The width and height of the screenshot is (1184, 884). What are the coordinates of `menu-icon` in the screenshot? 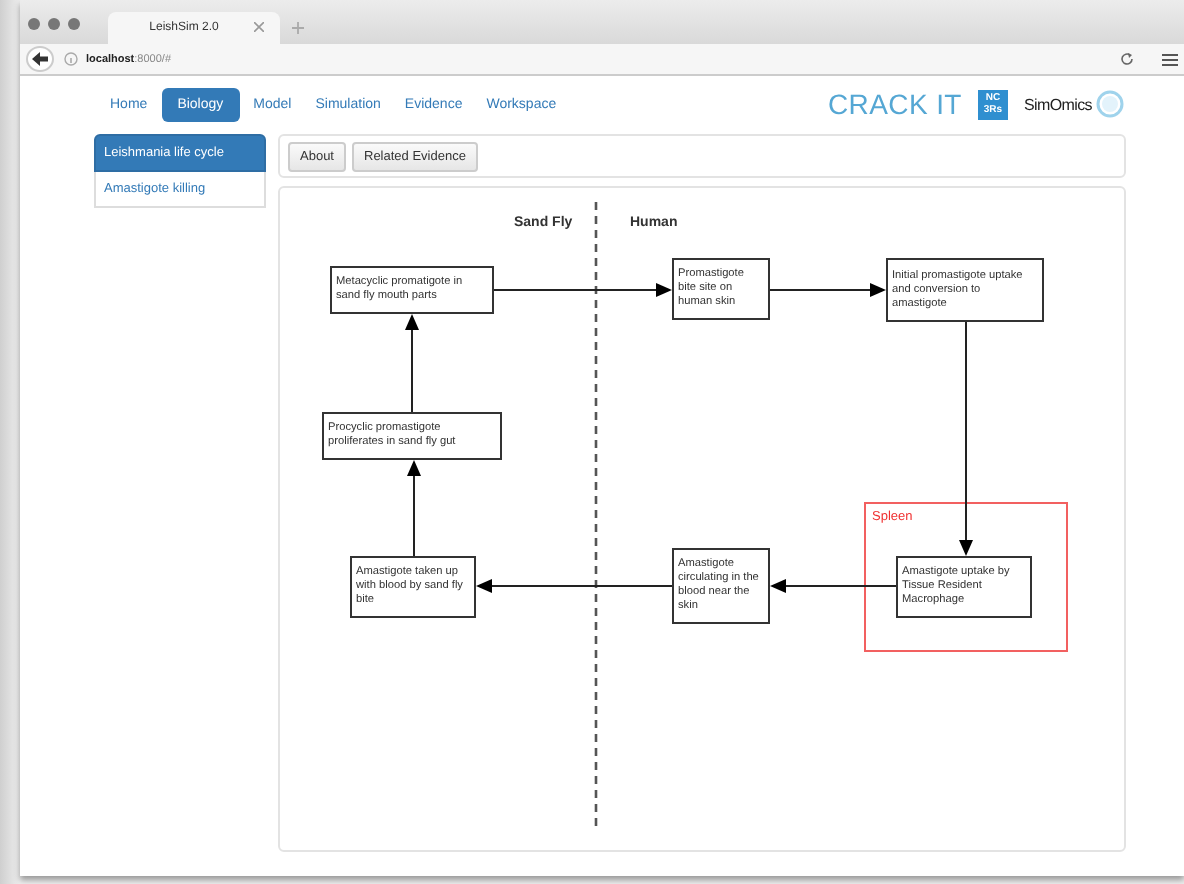 It's located at (1170, 59).